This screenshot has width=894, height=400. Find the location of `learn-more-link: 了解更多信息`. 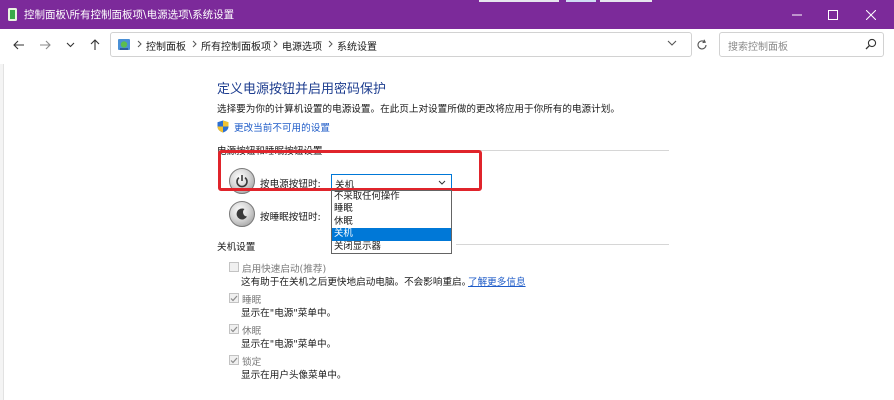

learn-more-link: 了解更多信息 is located at coordinates (497, 281).